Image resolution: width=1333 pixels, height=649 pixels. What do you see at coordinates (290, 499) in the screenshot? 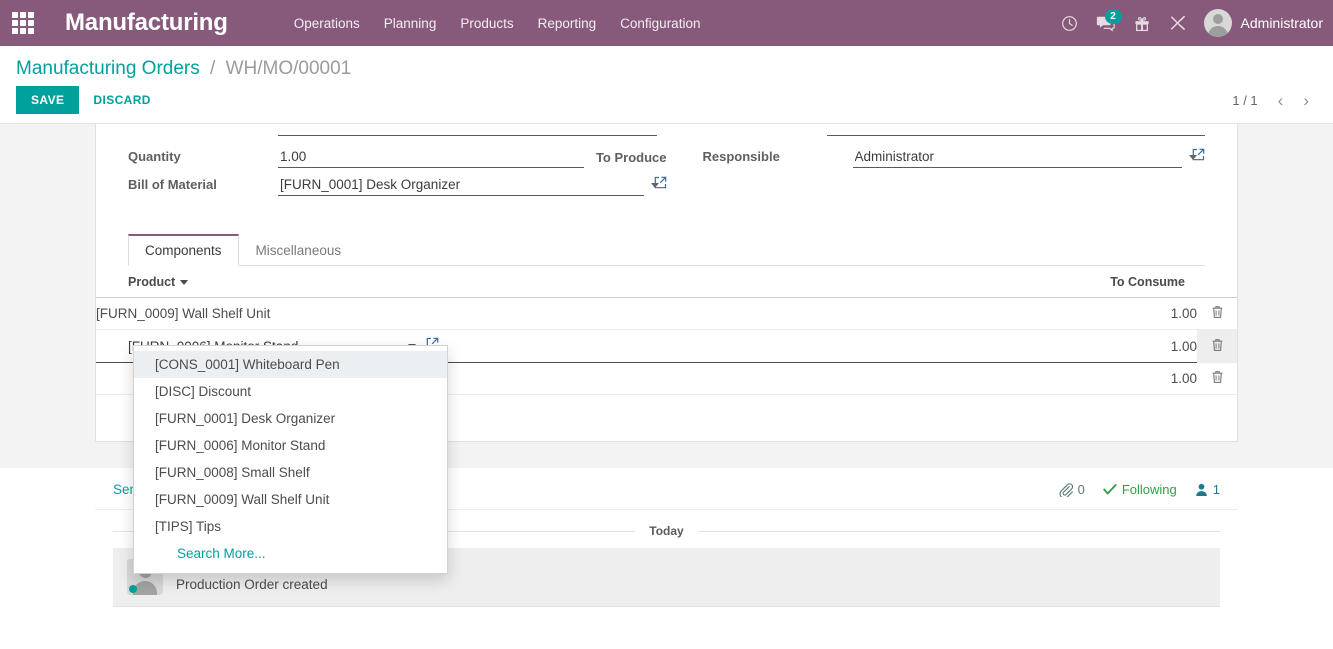
I see `autocomplete-option-furn-0009: [FURN_0009] Wall Shelf Unit` at bounding box center [290, 499].